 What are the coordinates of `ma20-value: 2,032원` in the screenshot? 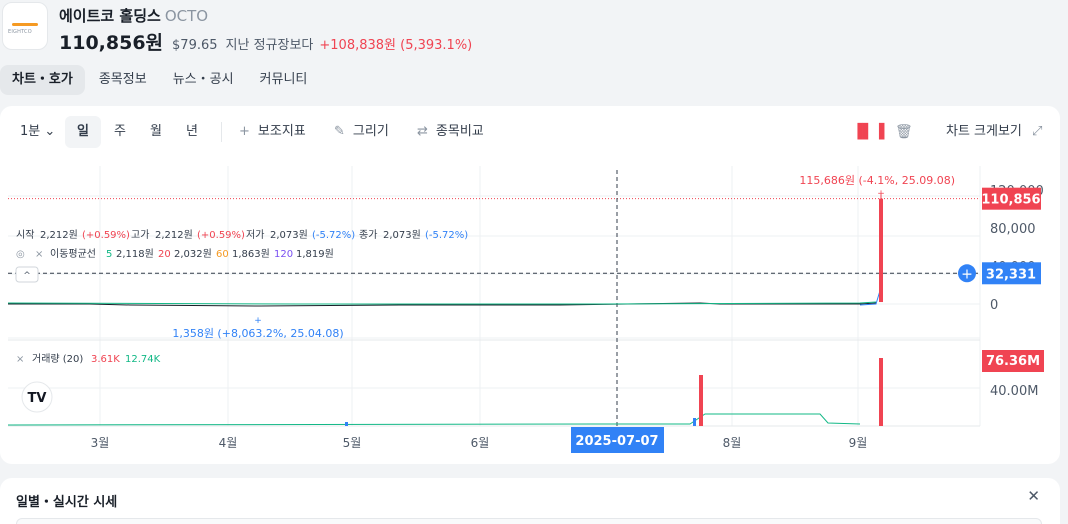 It's located at (193, 254).